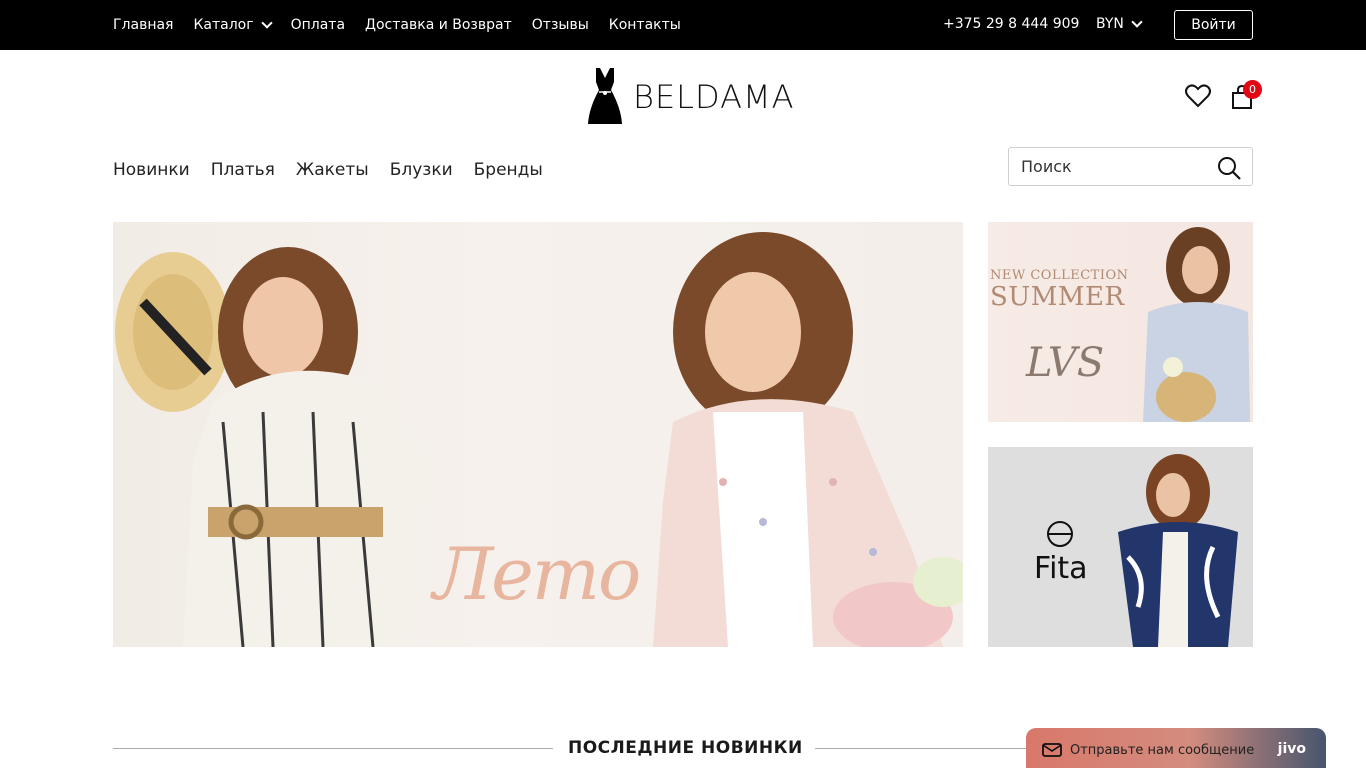 The width and height of the screenshot is (1366, 768). Describe the element at coordinates (508, 170) in the screenshot. I see `category-brands: Бренды` at that location.